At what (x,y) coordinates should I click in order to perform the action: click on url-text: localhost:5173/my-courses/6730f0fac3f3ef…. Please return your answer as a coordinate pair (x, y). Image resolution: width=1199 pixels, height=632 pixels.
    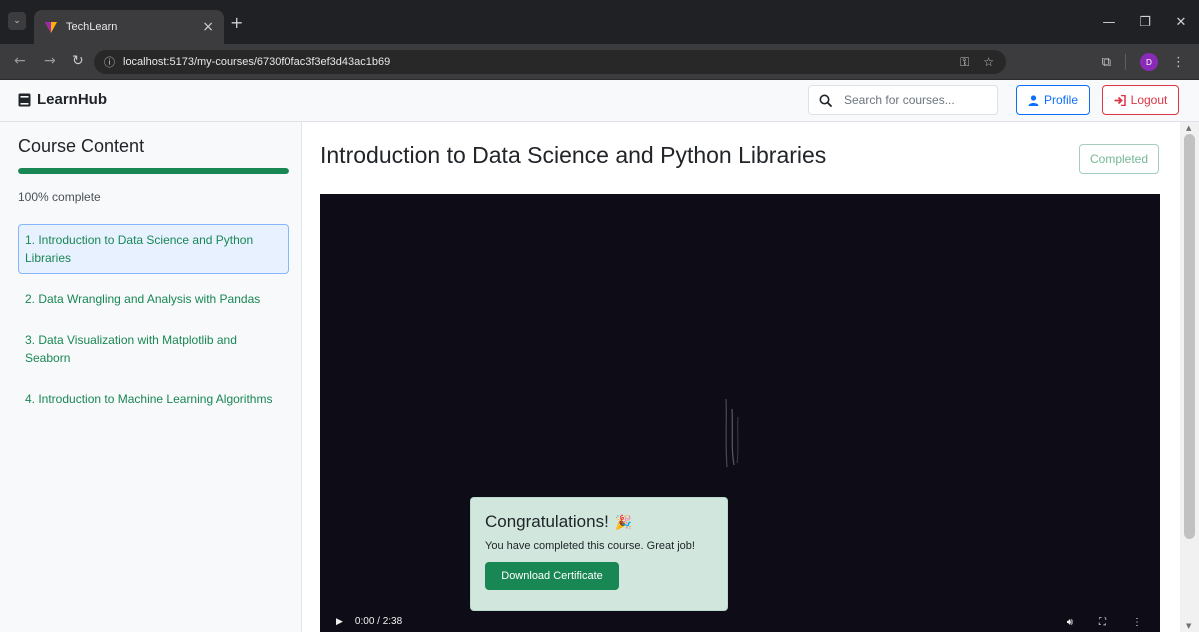
    Looking at the image, I should click on (257, 62).